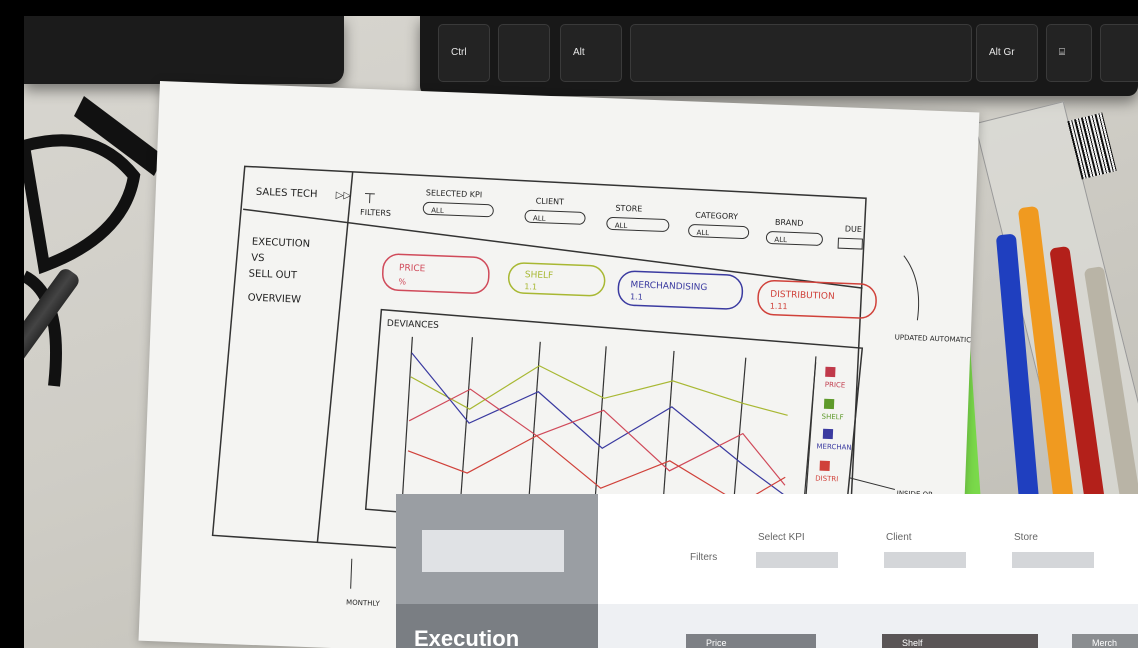  I want to click on sketch-kpi-card: SHELF 1.1, so click(556, 279).